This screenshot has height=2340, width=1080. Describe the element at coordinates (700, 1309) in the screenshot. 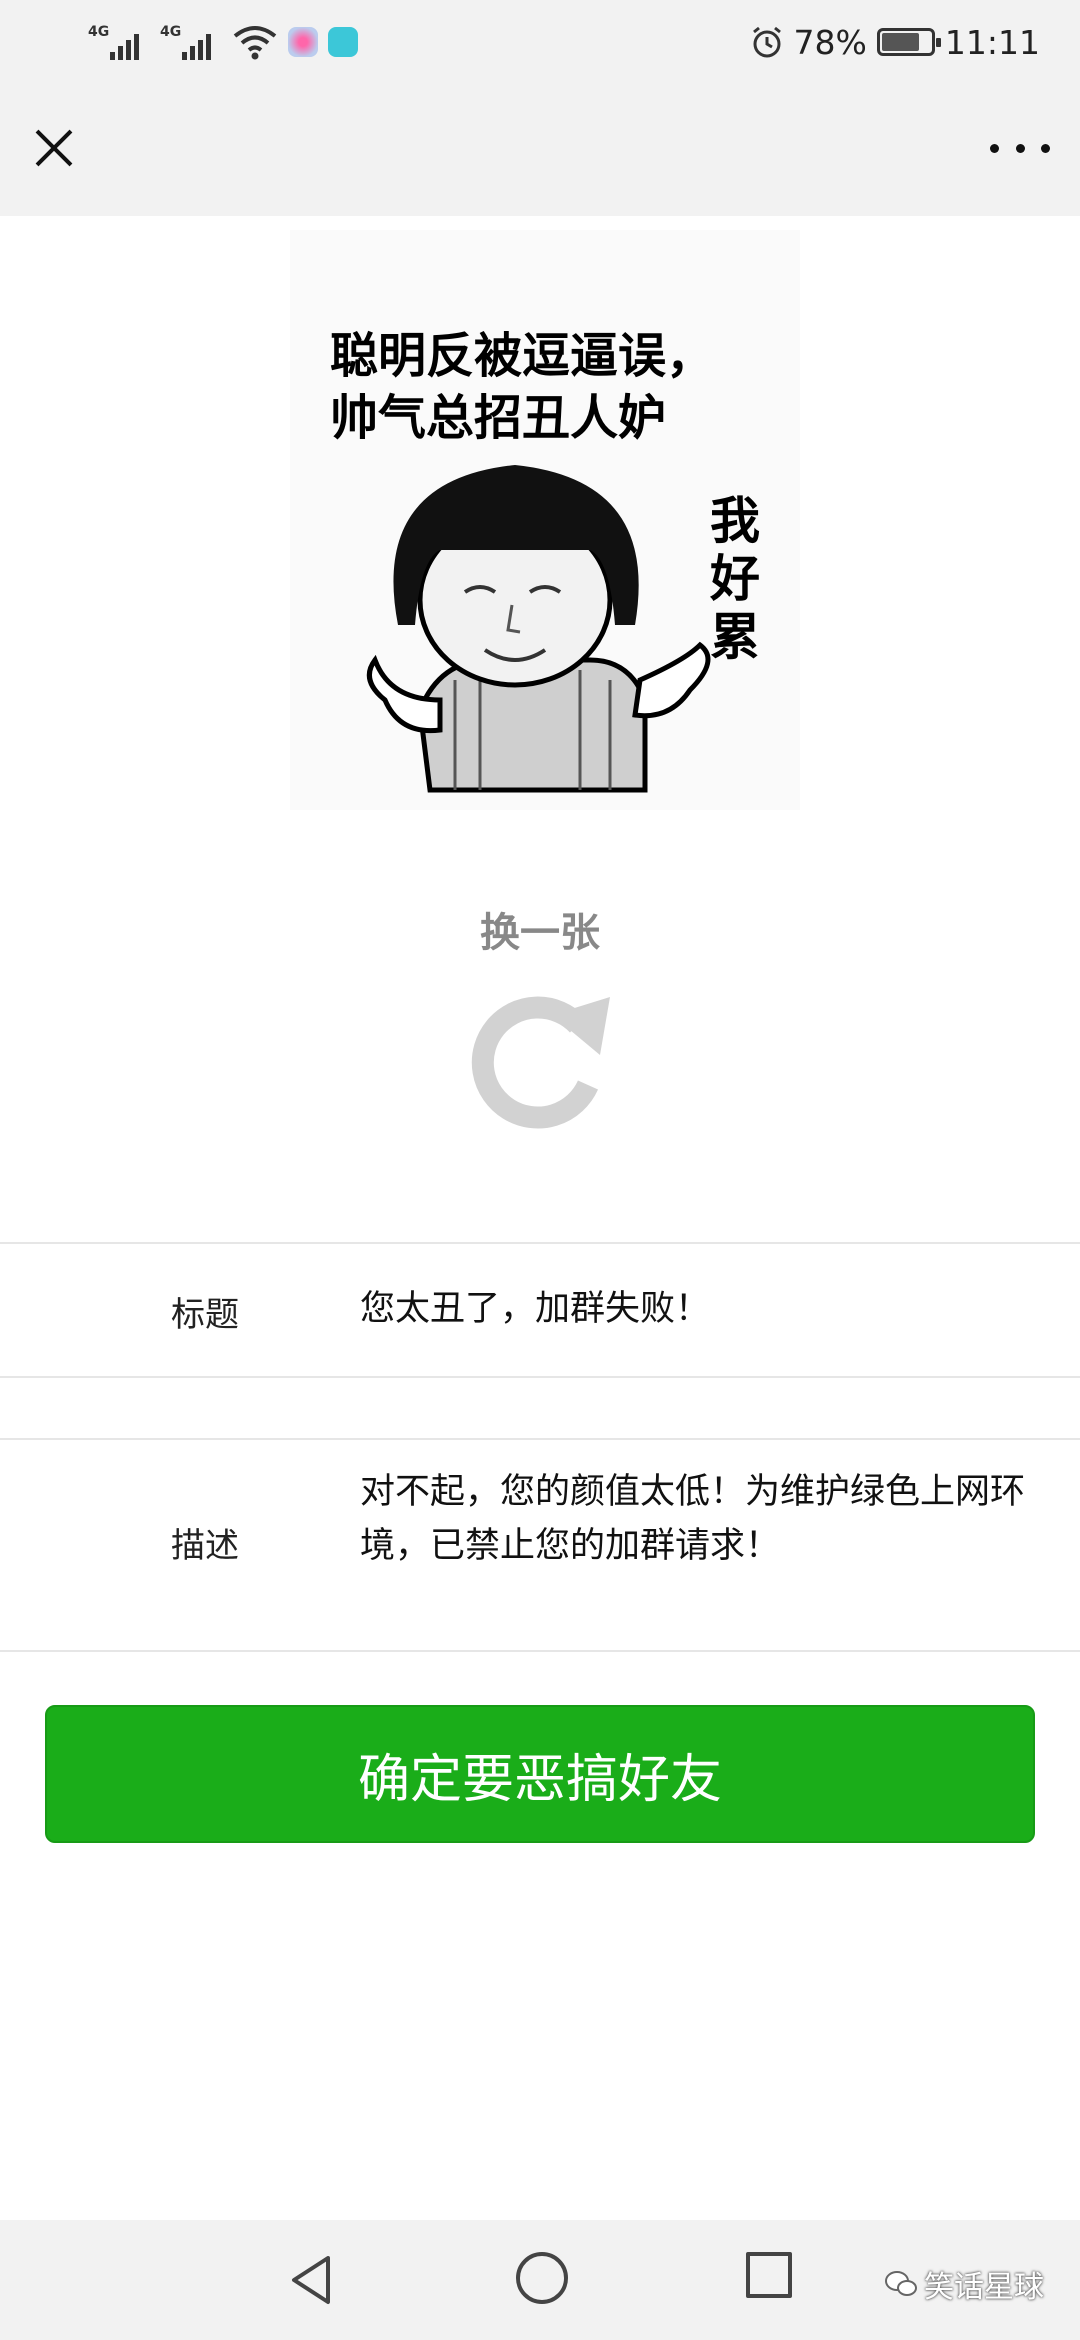

I see `title-input: 您太丑了，加群失败！` at that location.